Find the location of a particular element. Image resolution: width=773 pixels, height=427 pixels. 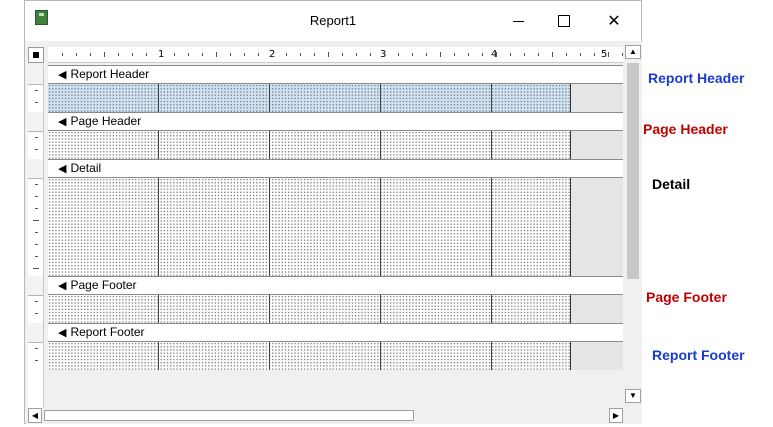

minimize-icon is located at coordinates (518, 21).